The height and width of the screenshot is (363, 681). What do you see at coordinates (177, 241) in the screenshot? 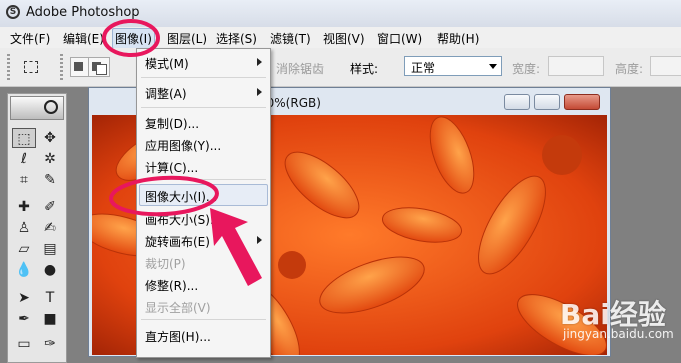
I see `menu-item-rotate-canvas: 旋转画布(E)` at bounding box center [177, 241].